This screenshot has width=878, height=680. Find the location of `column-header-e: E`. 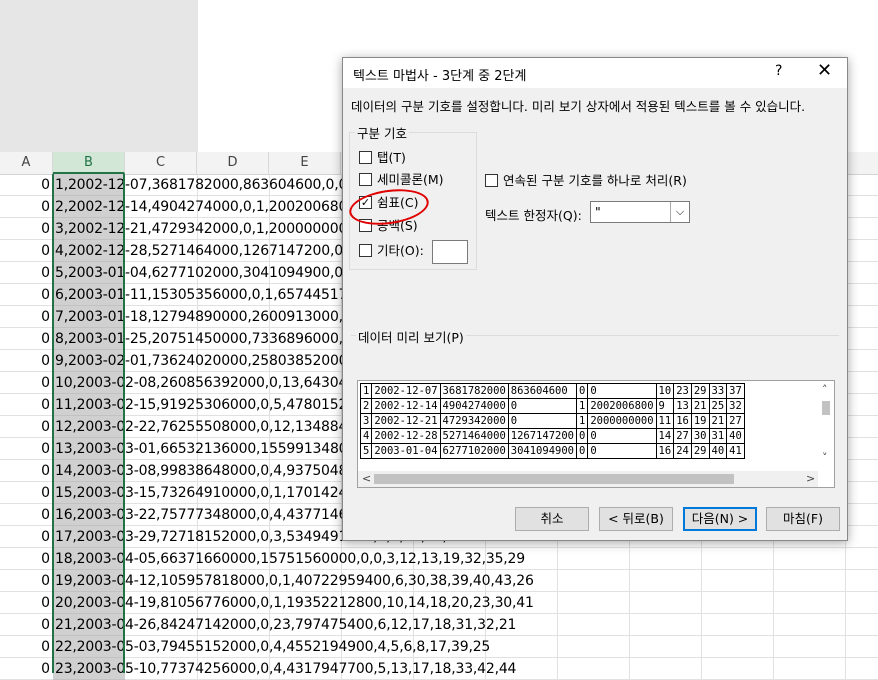

column-header-e: E is located at coordinates (305, 163).